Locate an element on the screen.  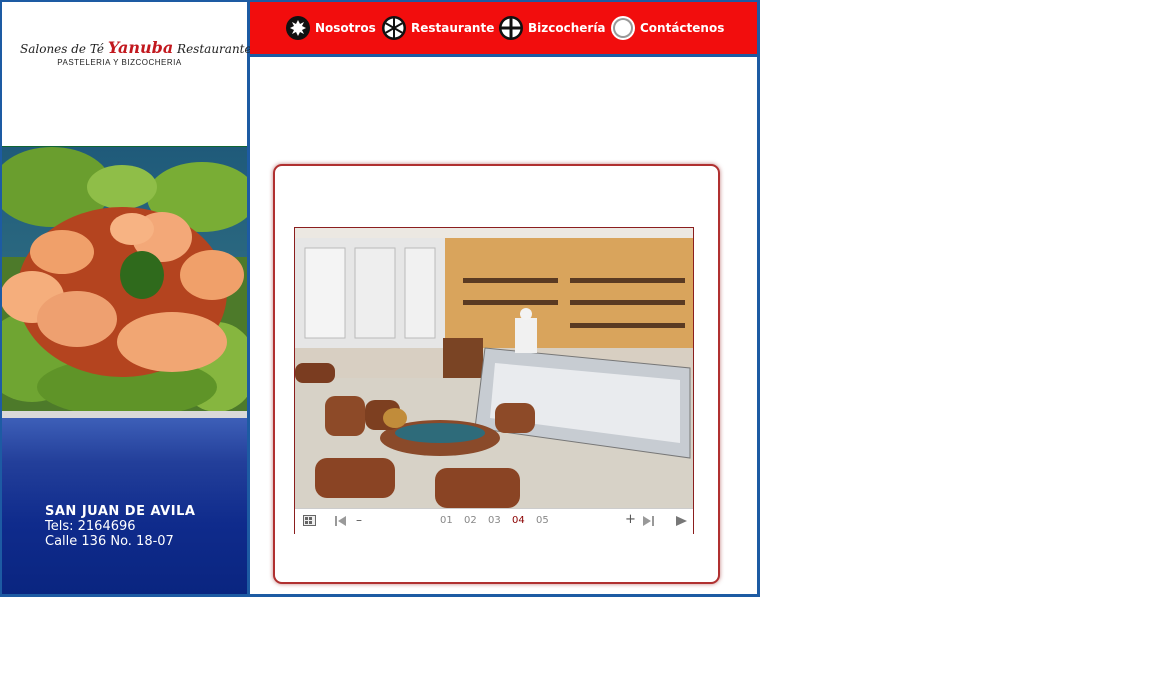
first-slide-icon is located at coordinates (341, 522).